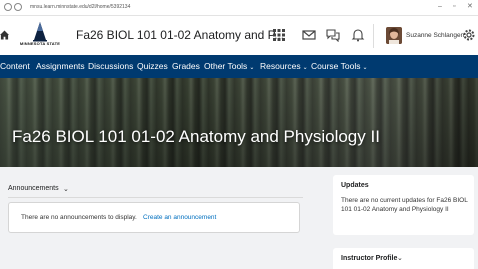 This screenshot has width=478, height=269. Describe the element at coordinates (403, 258) in the screenshot. I see `instructor-profile-widget: Instructor Profile ⌄` at that location.